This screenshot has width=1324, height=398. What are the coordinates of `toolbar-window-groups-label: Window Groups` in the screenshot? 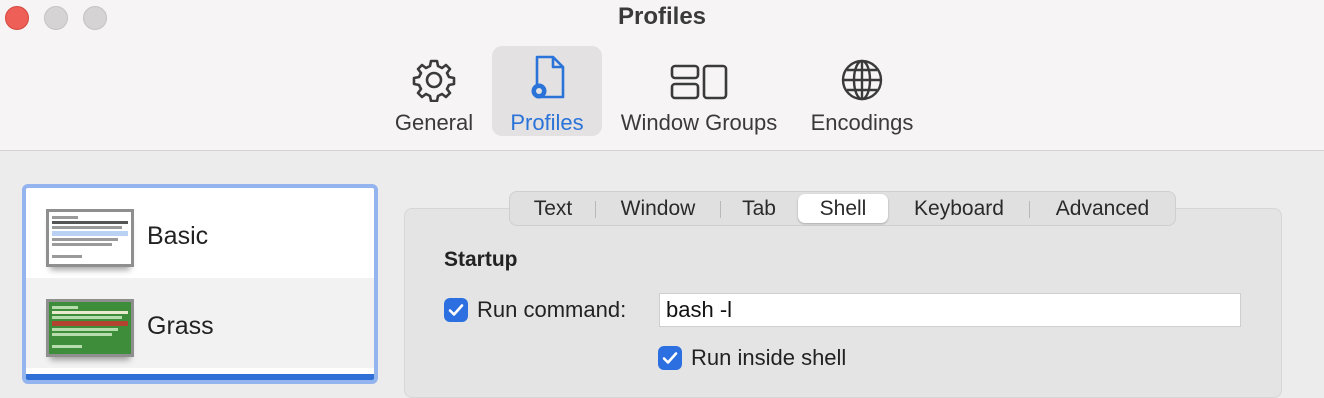 It's located at (699, 122).